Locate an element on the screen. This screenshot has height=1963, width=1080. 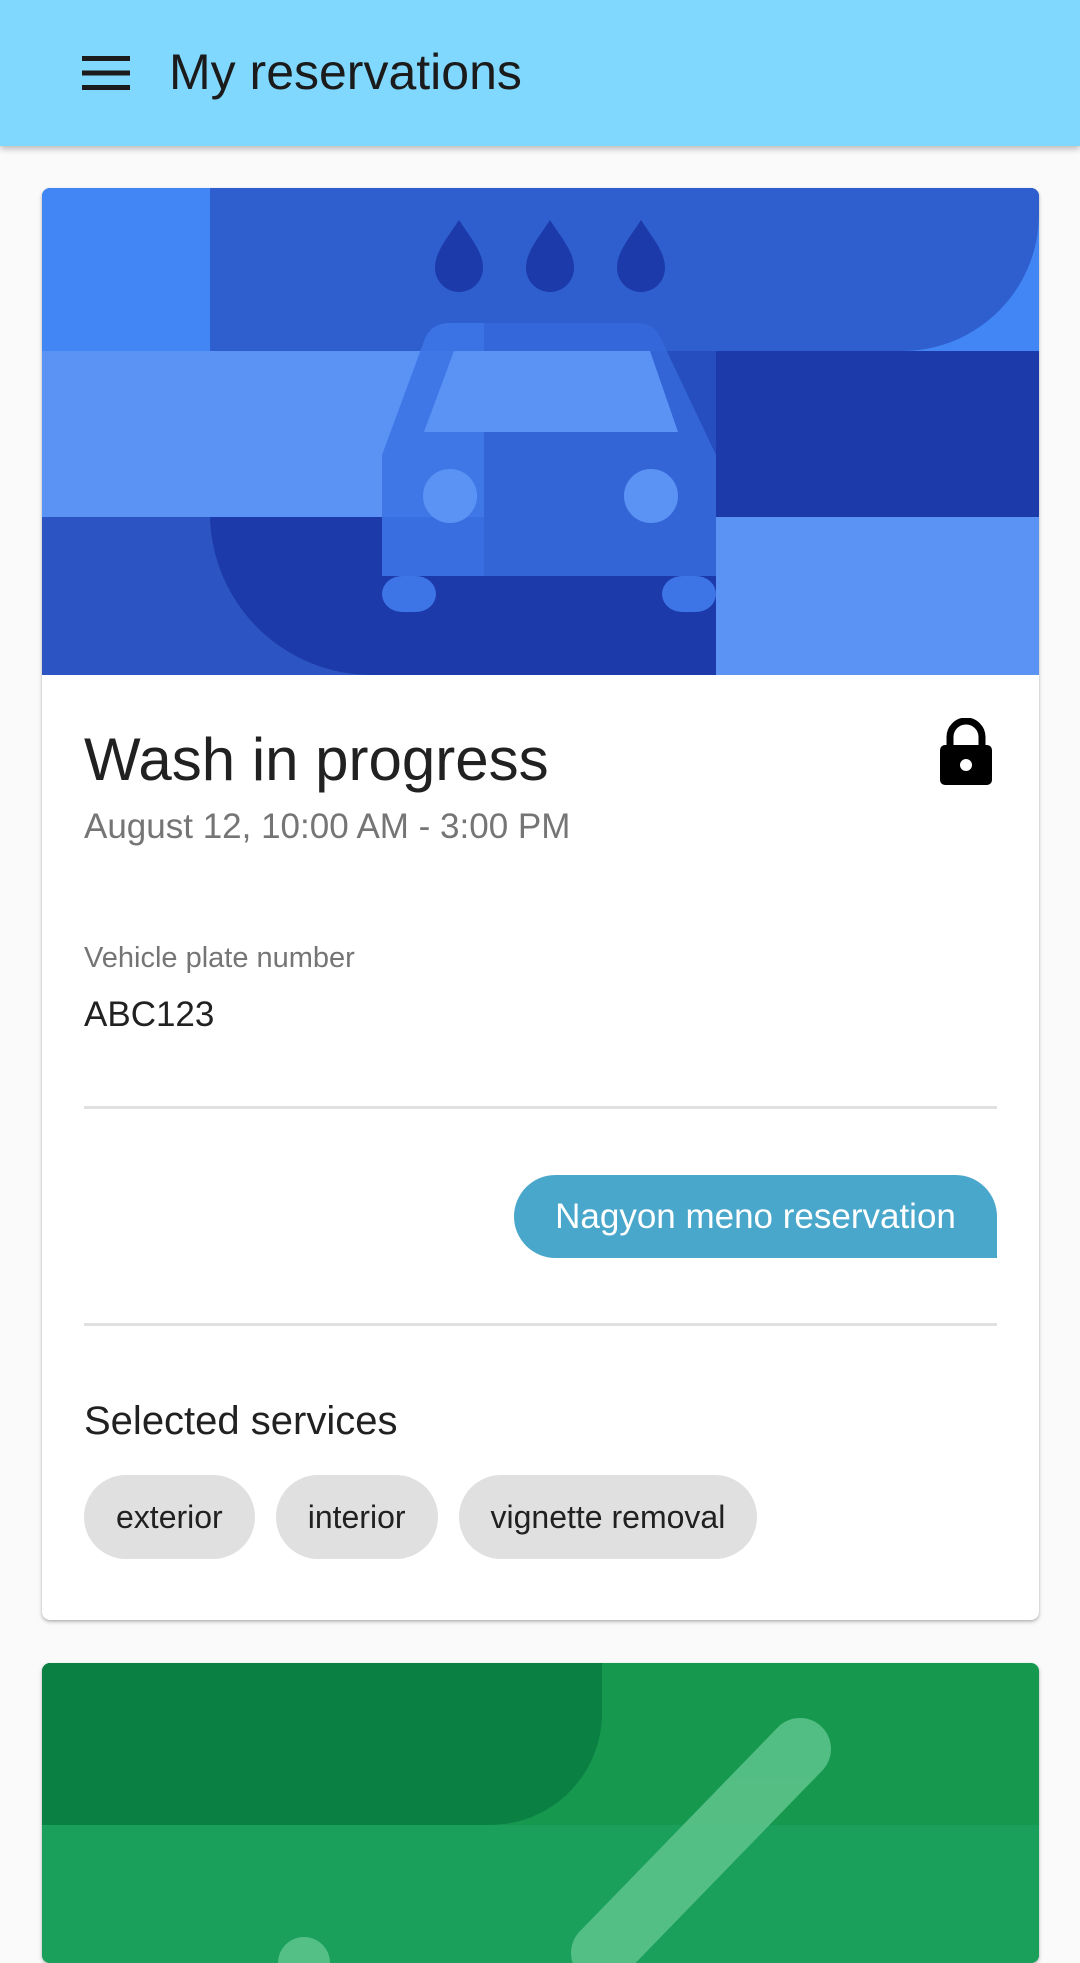
lock-icon is located at coordinates (966, 752).